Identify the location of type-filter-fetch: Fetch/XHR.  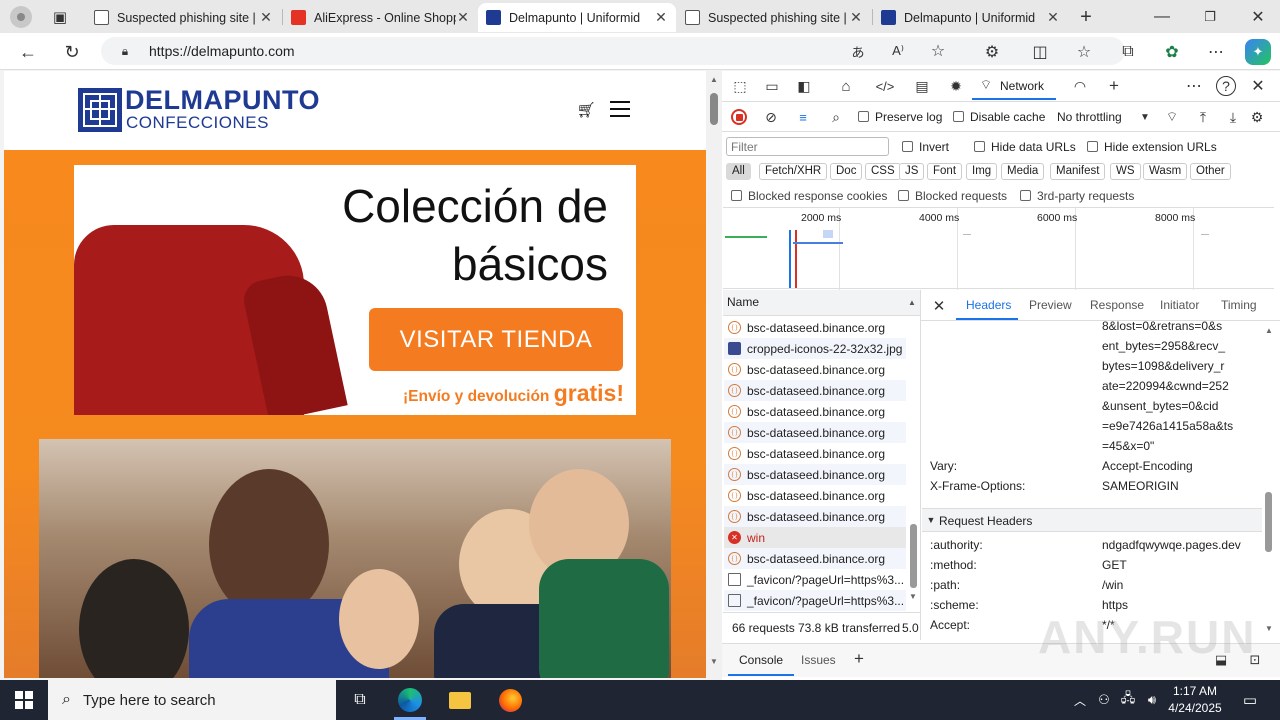
(793, 171).